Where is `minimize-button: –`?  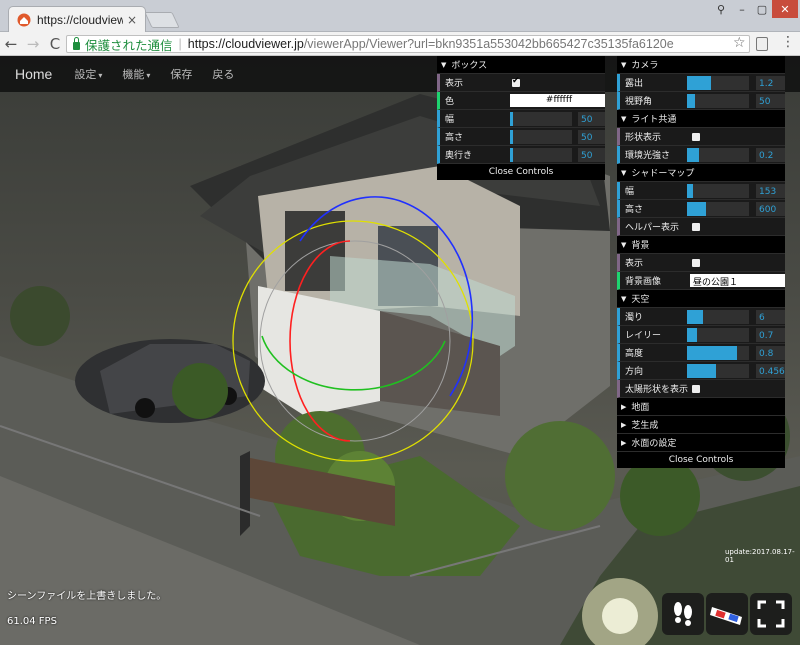
minimize-button: – is located at coordinates (742, 9).